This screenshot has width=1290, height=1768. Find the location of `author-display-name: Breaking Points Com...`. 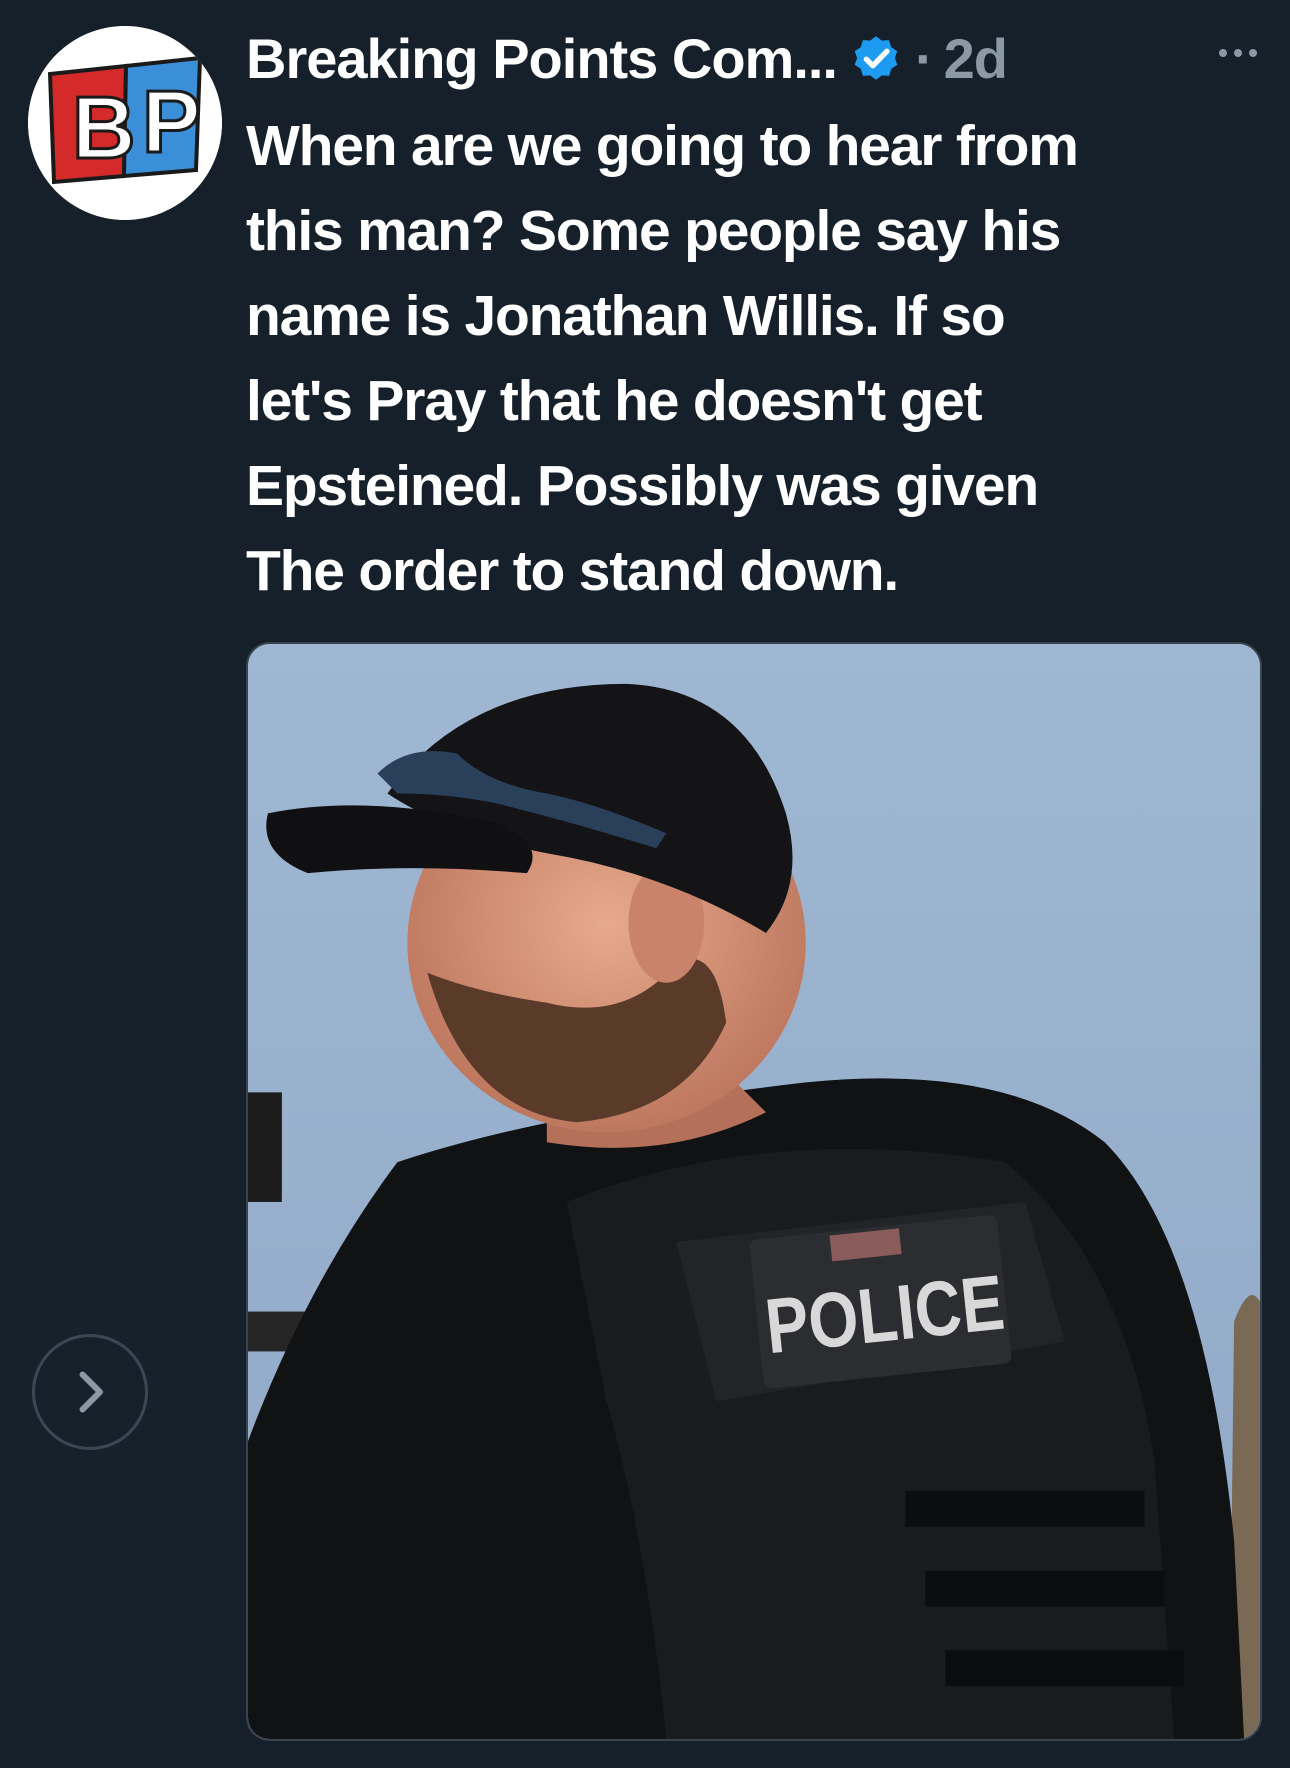

author-display-name: Breaking Points Com... is located at coordinates (542, 58).